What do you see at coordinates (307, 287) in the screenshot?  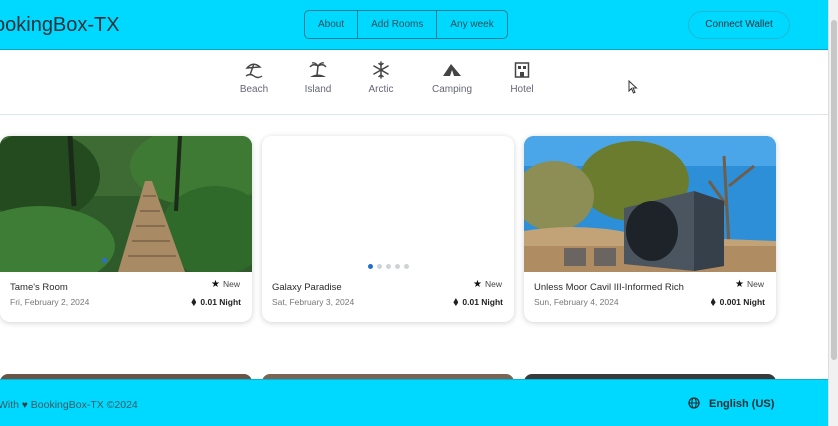 I see `listing-title: Galaxy Paradise` at bounding box center [307, 287].